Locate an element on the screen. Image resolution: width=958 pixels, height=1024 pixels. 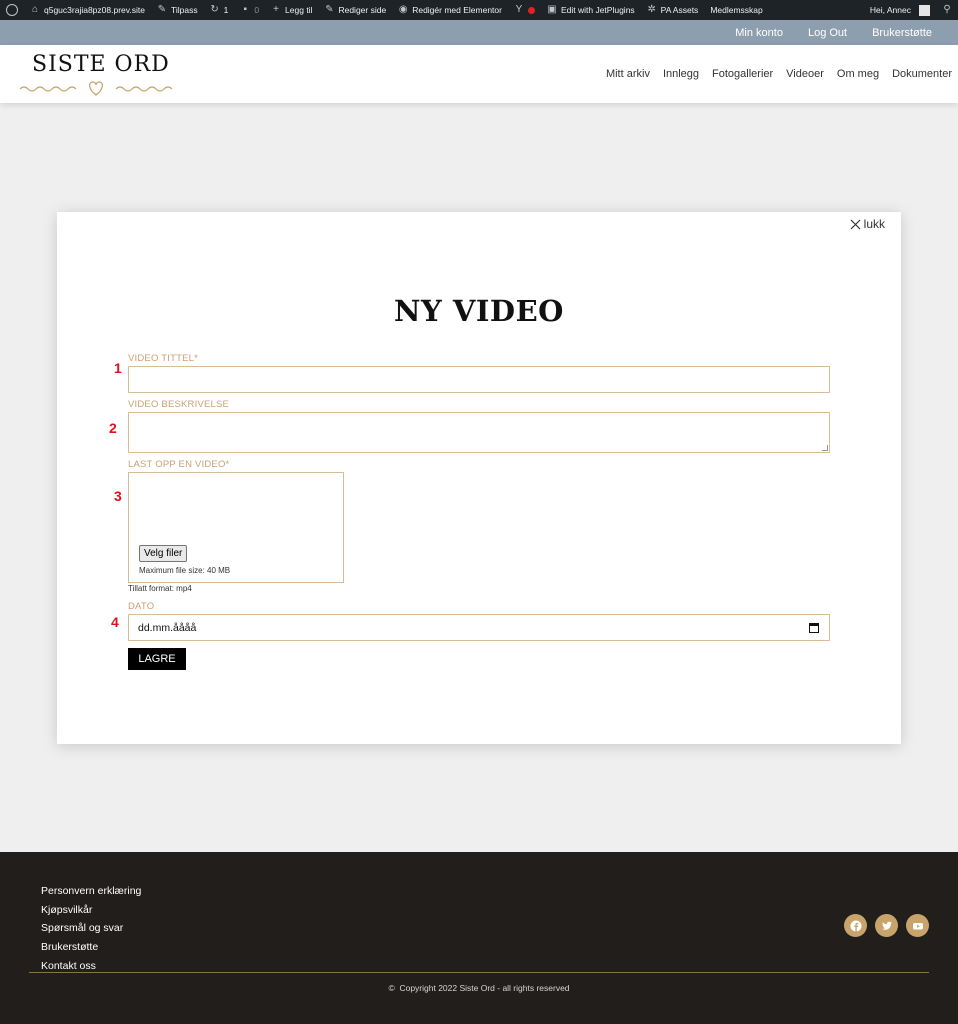
search-icon: ⚲ is located at coordinates (947, 9).